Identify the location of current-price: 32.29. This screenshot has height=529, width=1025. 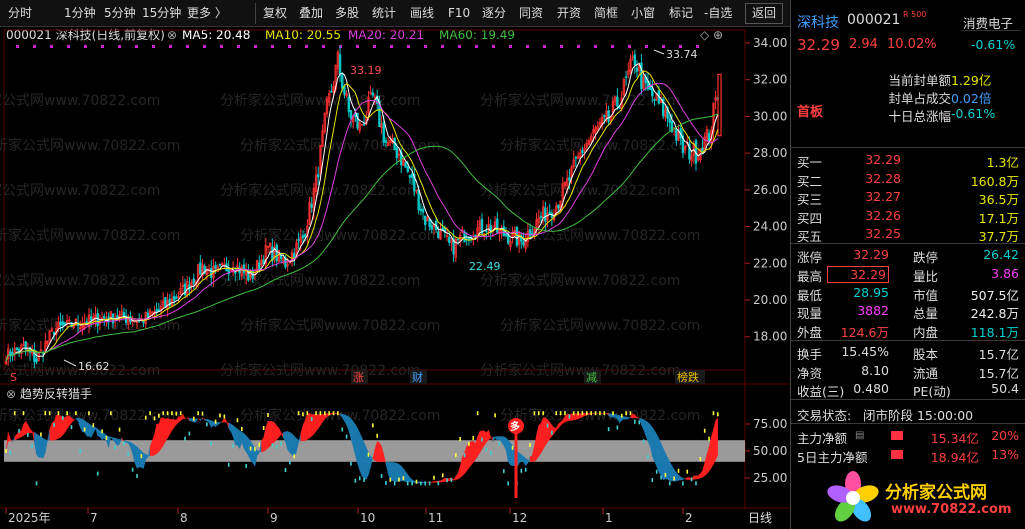
(818, 45).